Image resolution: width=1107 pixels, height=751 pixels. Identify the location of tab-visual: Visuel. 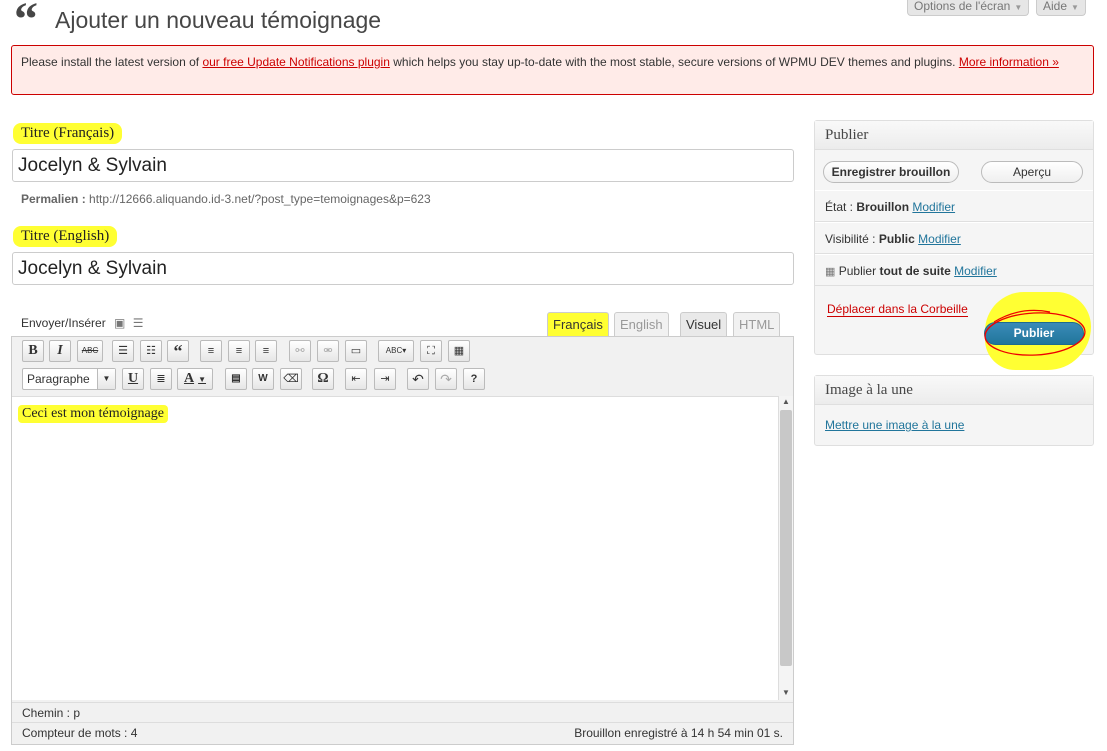
(704, 324).